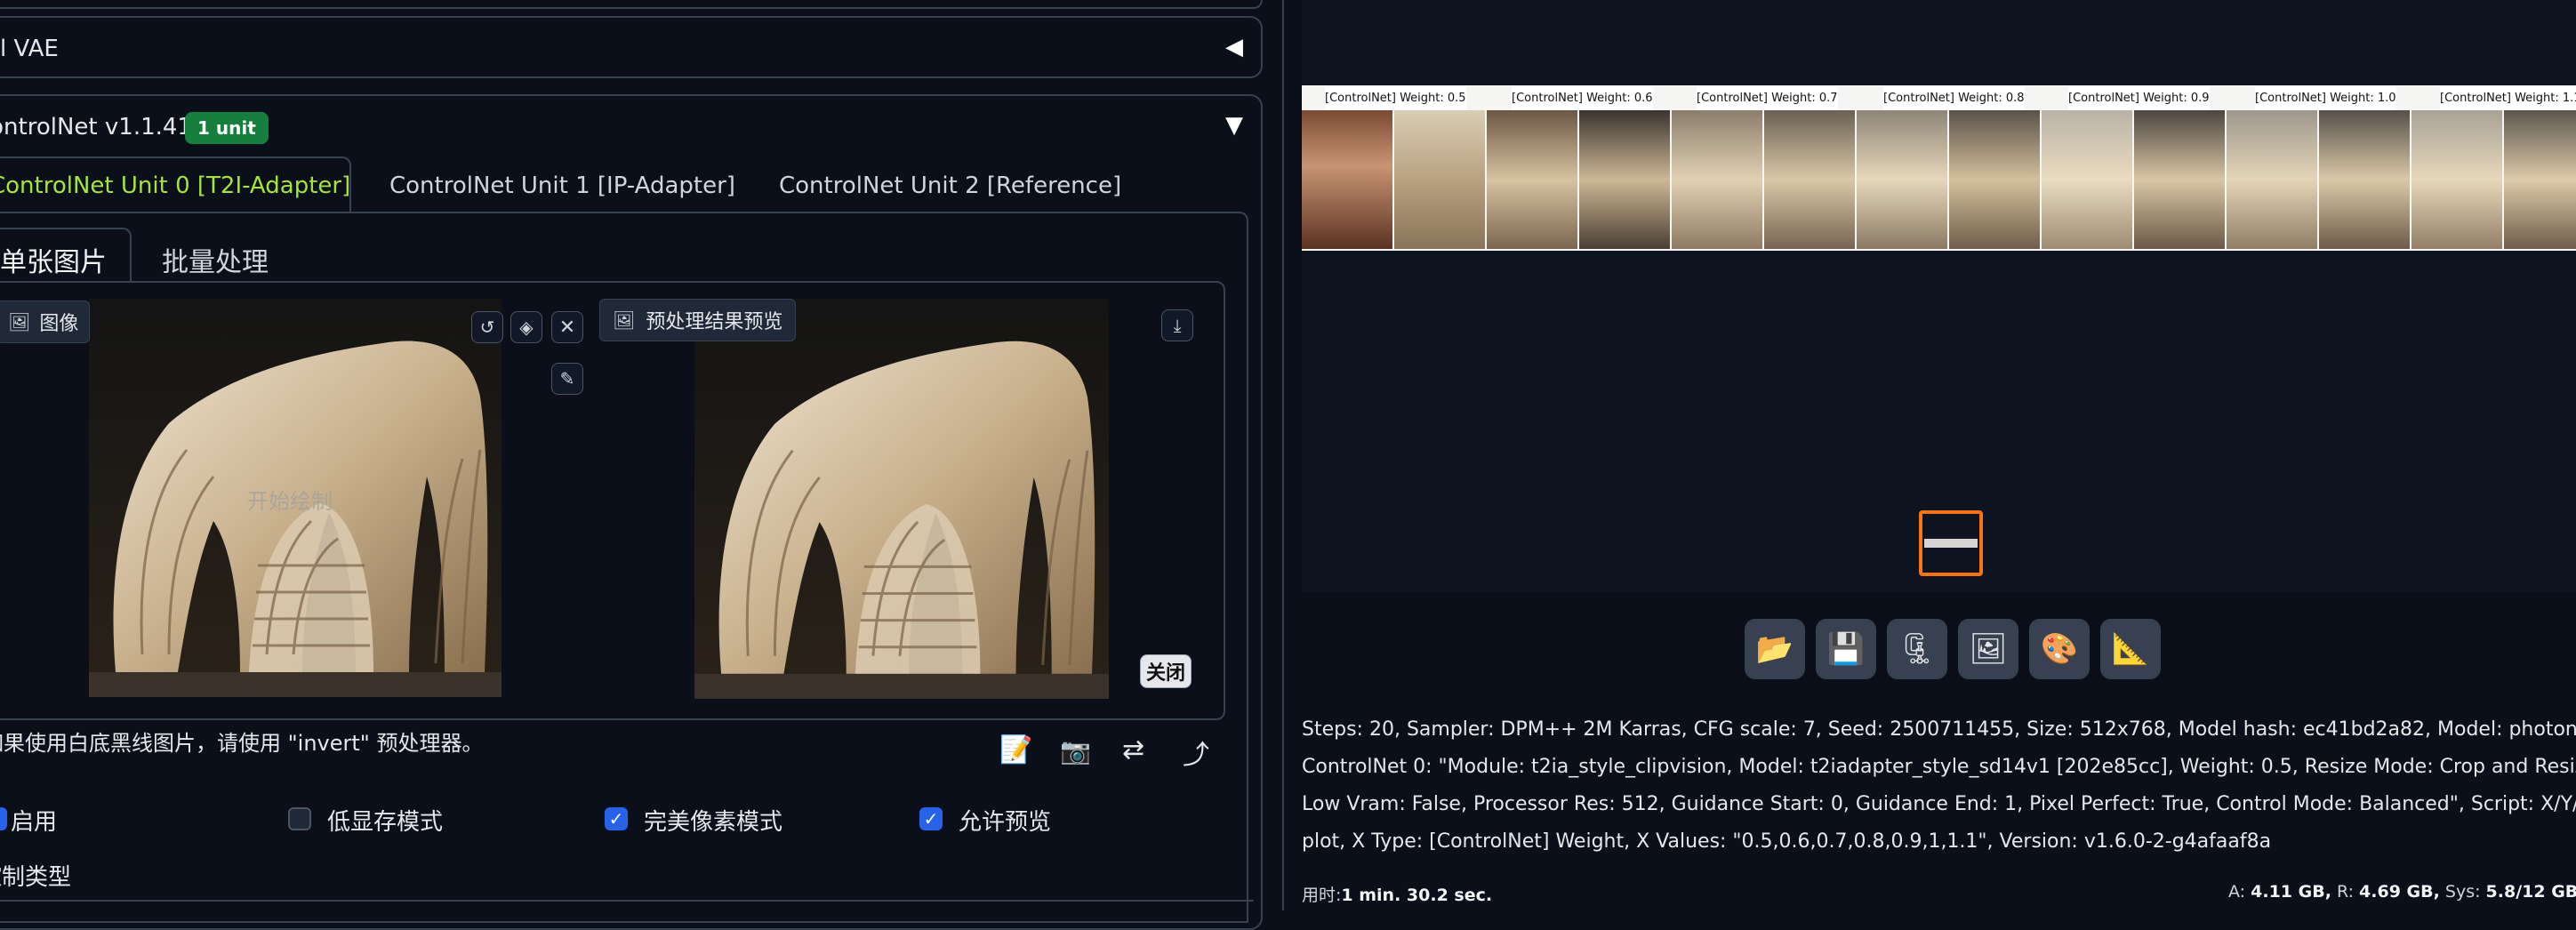 This screenshot has width=2576, height=930. Describe the element at coordinates (2530, 892) in the screenshot. I see `vram-sys-value: 5.8/12 GB (48.` at that location.